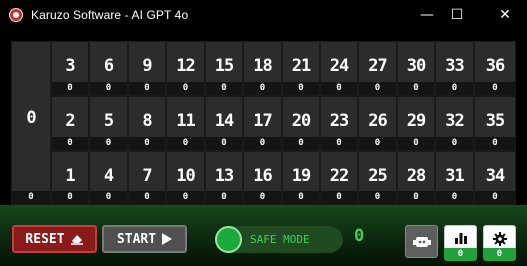 This screenshot has height=266, width=527. I want to click on cell-number: 6, so click(108, 66).